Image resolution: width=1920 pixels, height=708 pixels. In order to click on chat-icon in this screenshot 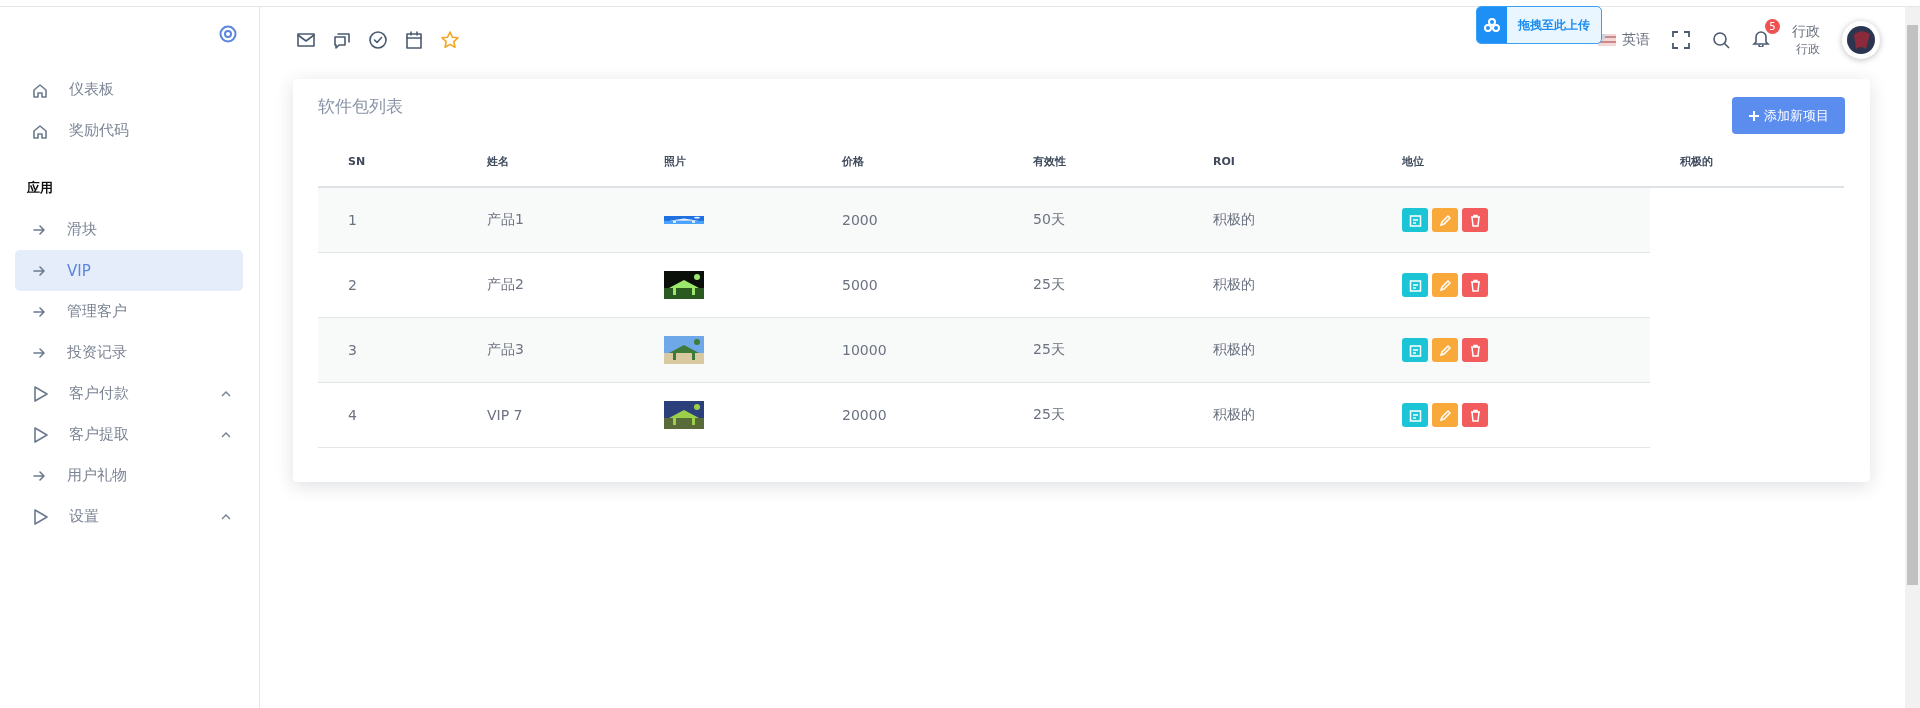, I will do `click(342, 40)`.